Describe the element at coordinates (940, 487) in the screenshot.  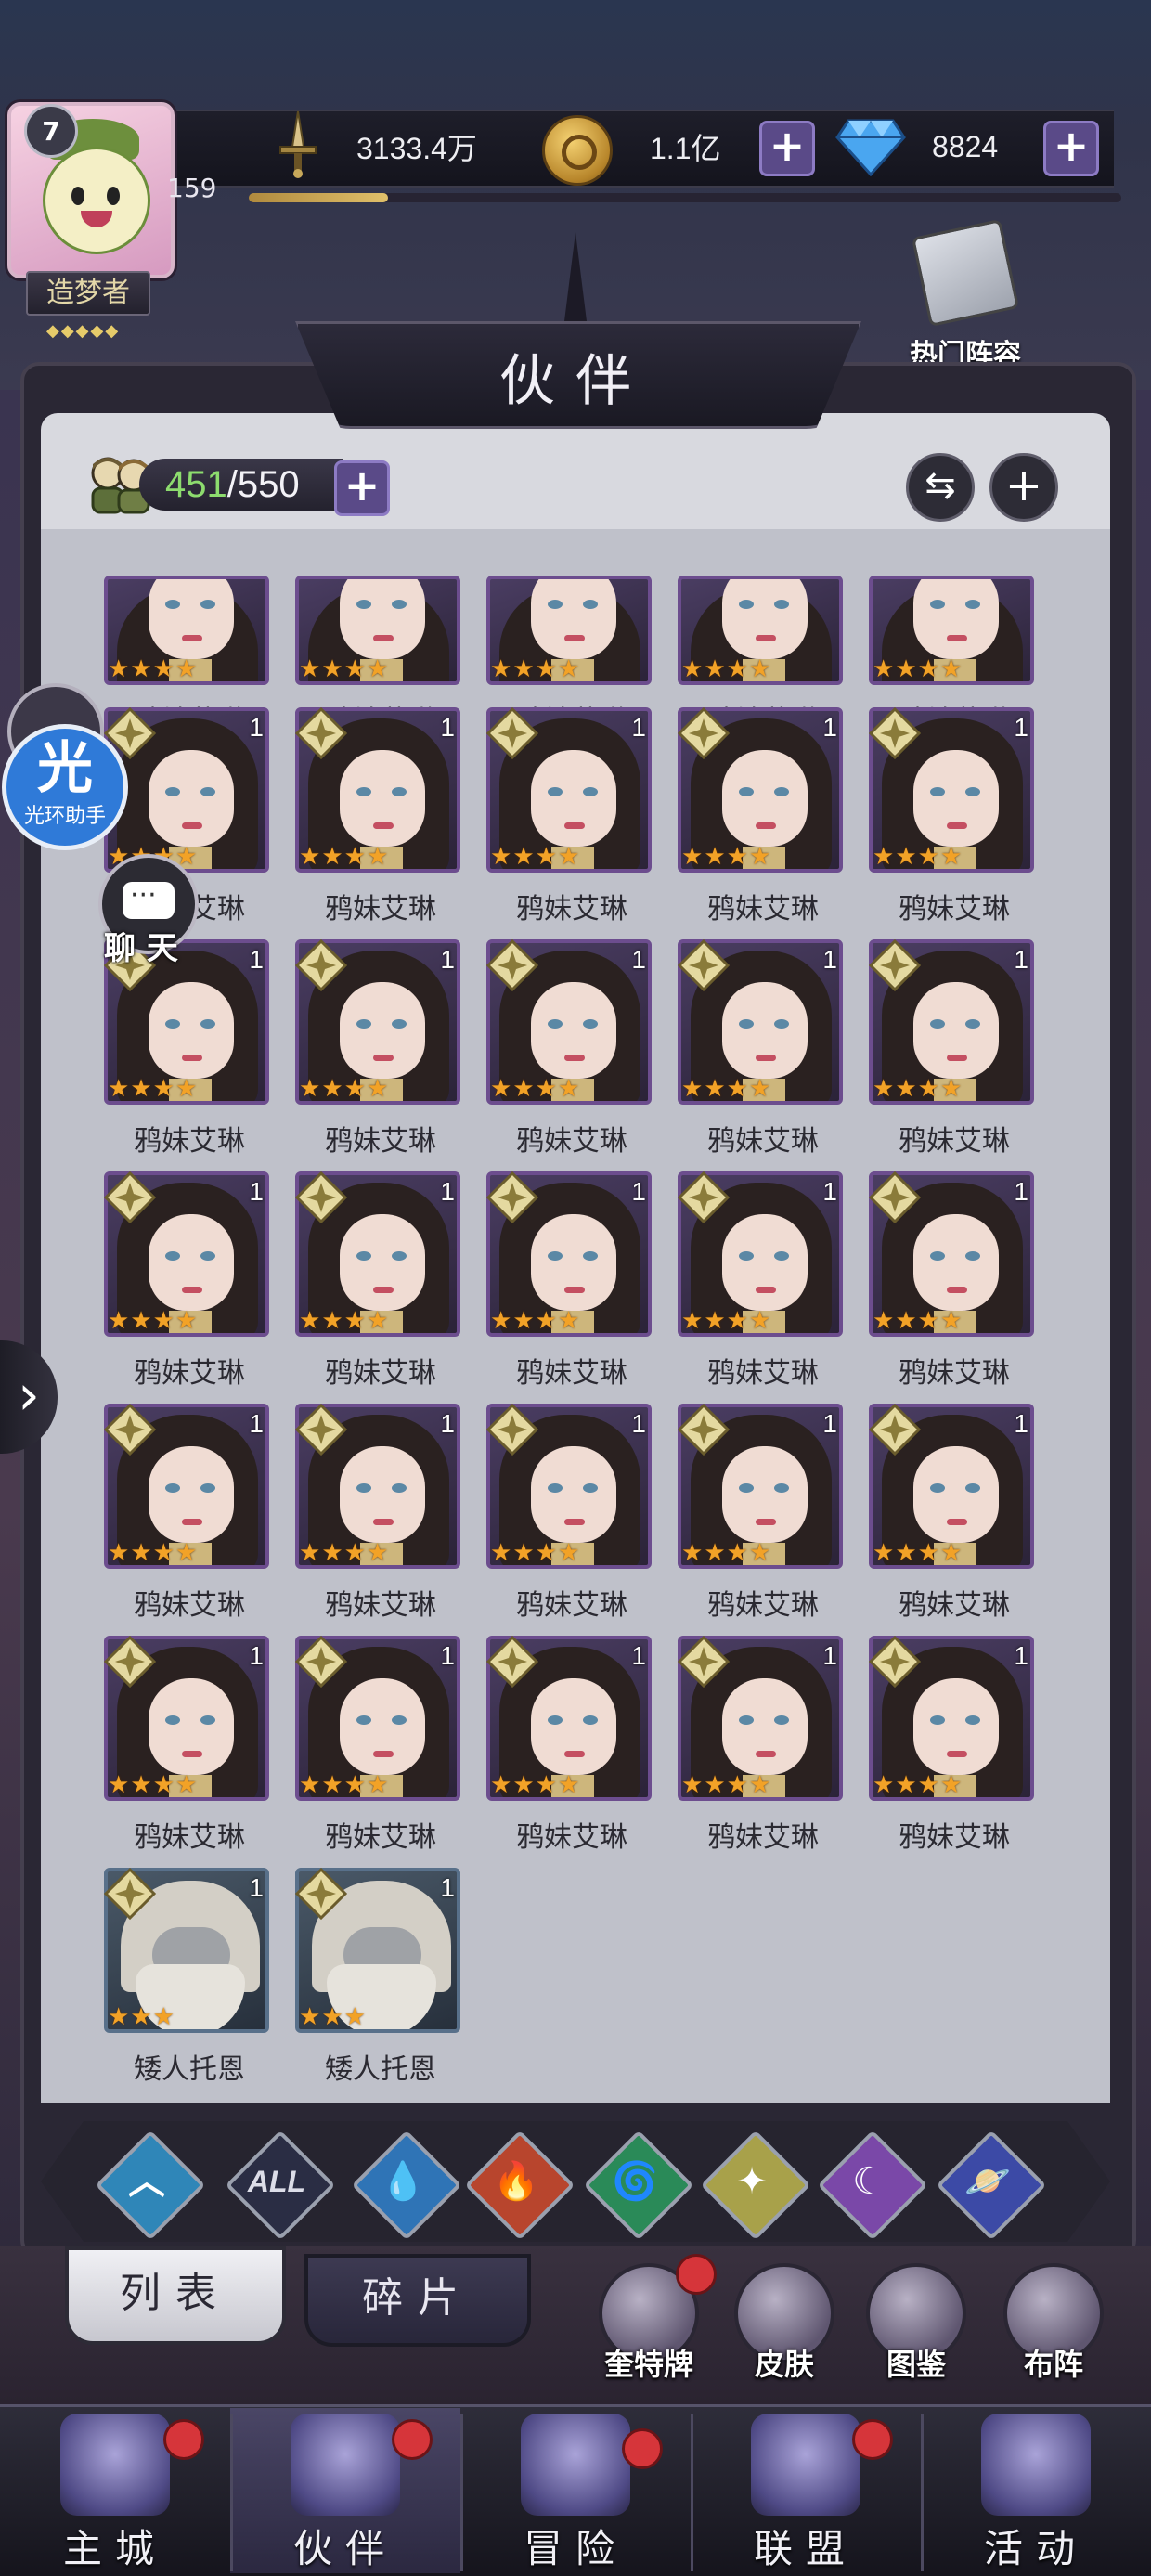
I see `swap-button: ⇆` at that location.